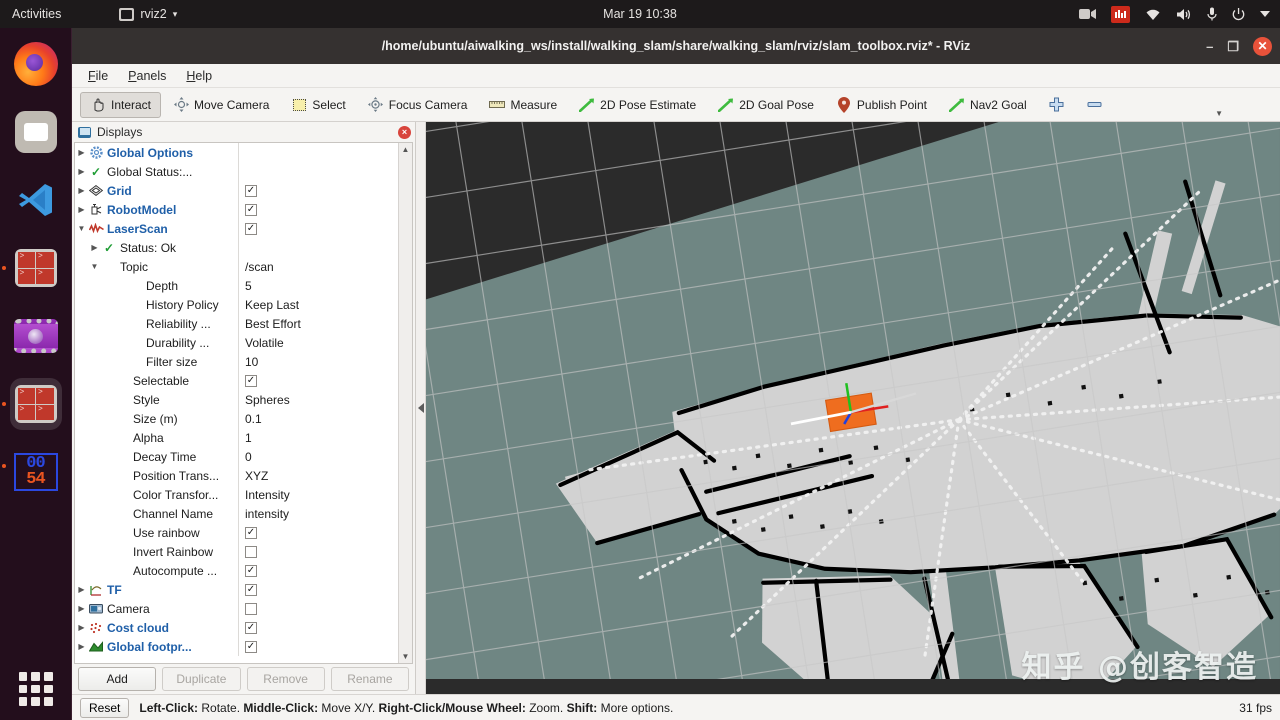 The height and width of the screenshot is (720, 1280). Describe the element at coordinates (236, 209) in the screenshot. I see `display-tree-row: ▶ RobotModel ✓` at that location.